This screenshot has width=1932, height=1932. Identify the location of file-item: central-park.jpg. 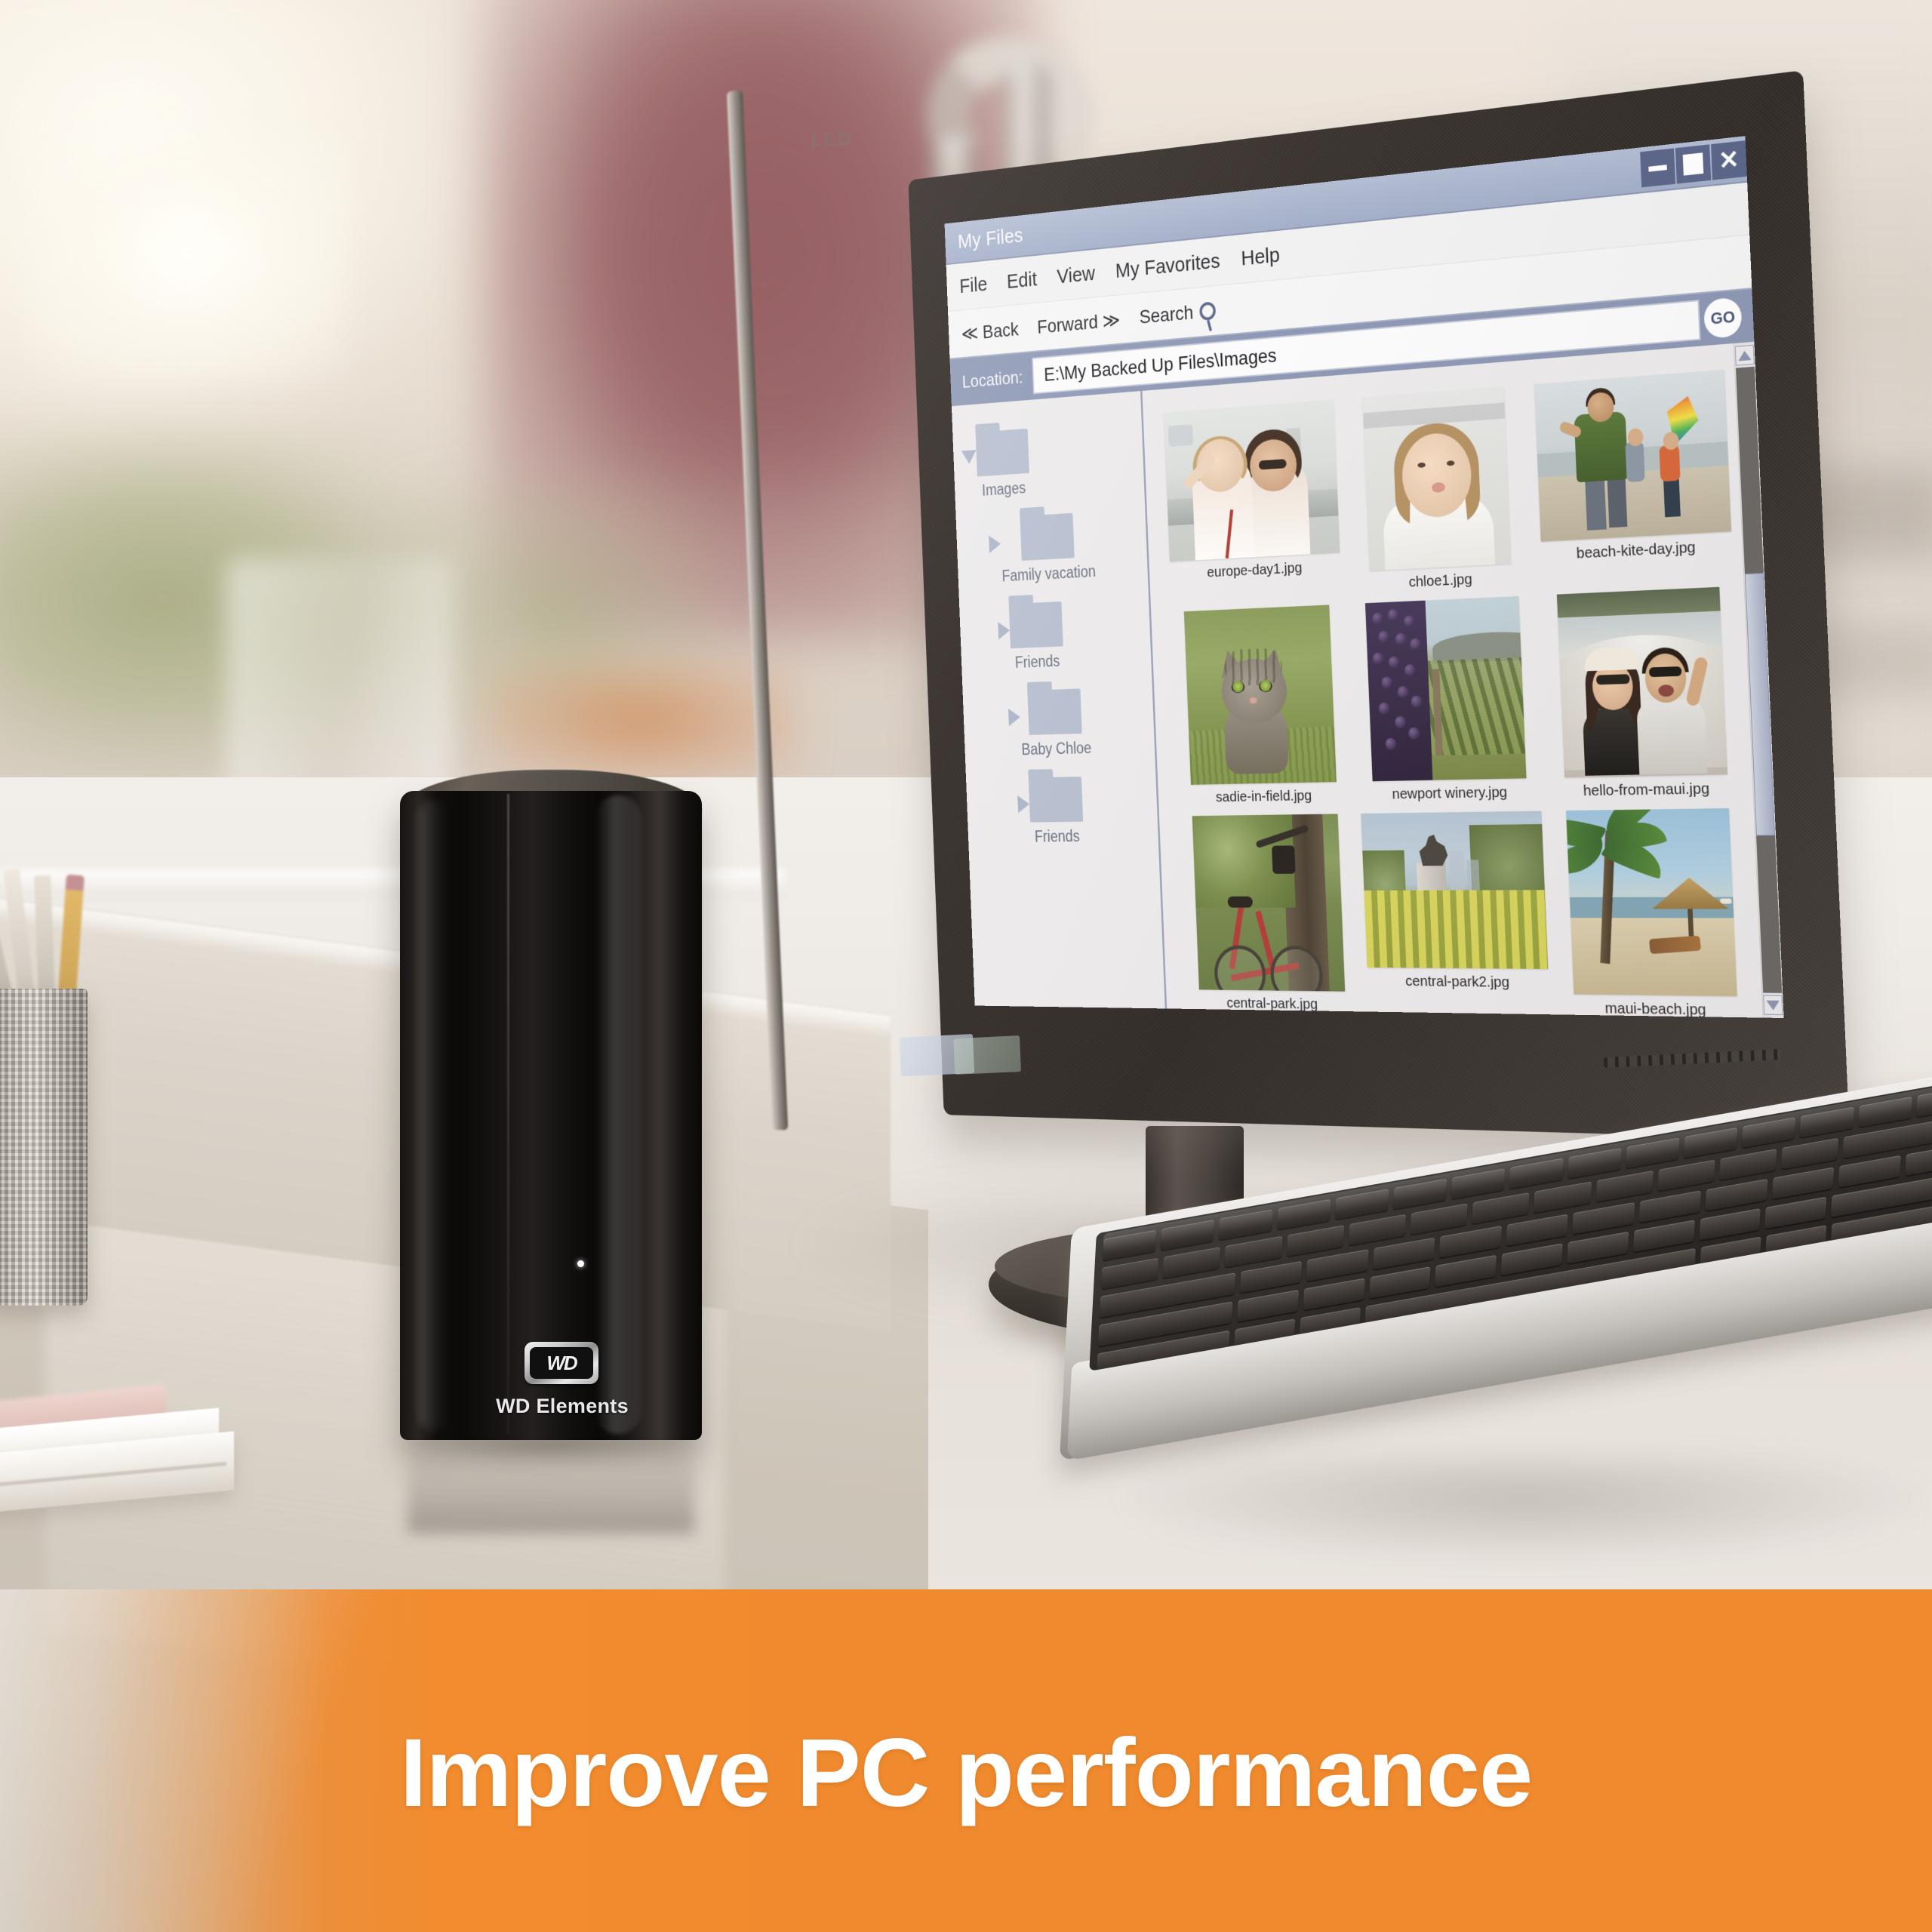
(1269, 914).